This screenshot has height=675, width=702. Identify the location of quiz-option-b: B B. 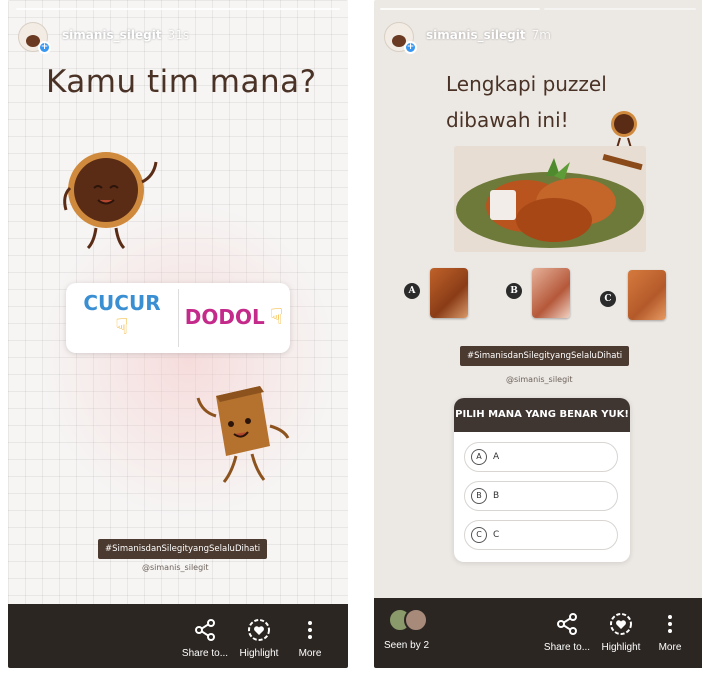
(541, 496).